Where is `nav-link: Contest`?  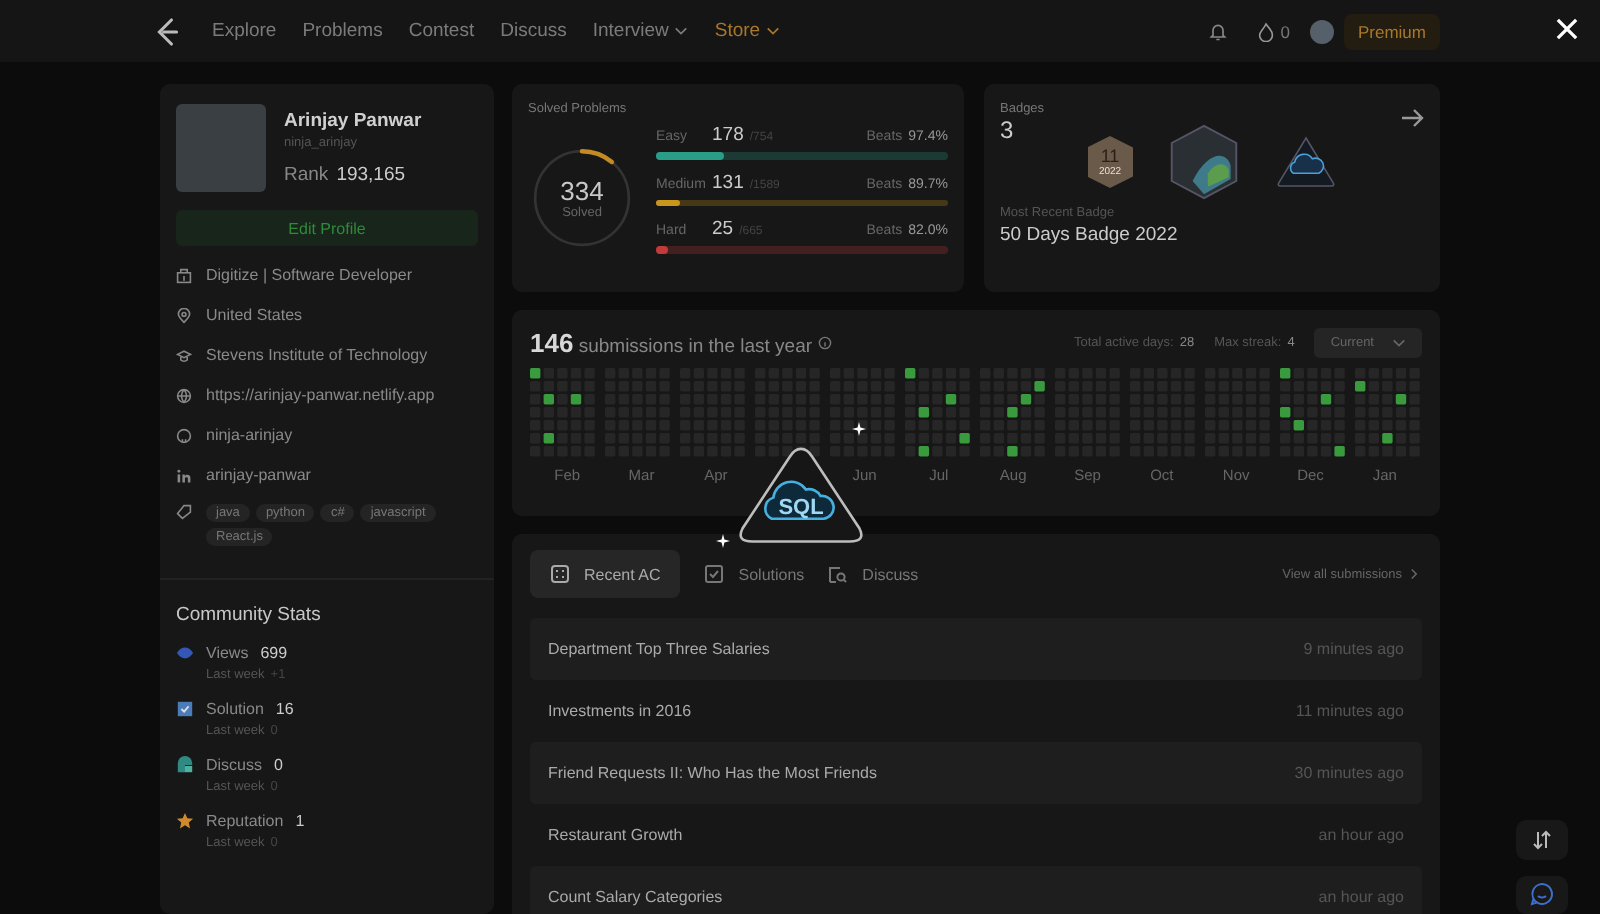
nav-link: Contest is located at coordinates (441, 31).